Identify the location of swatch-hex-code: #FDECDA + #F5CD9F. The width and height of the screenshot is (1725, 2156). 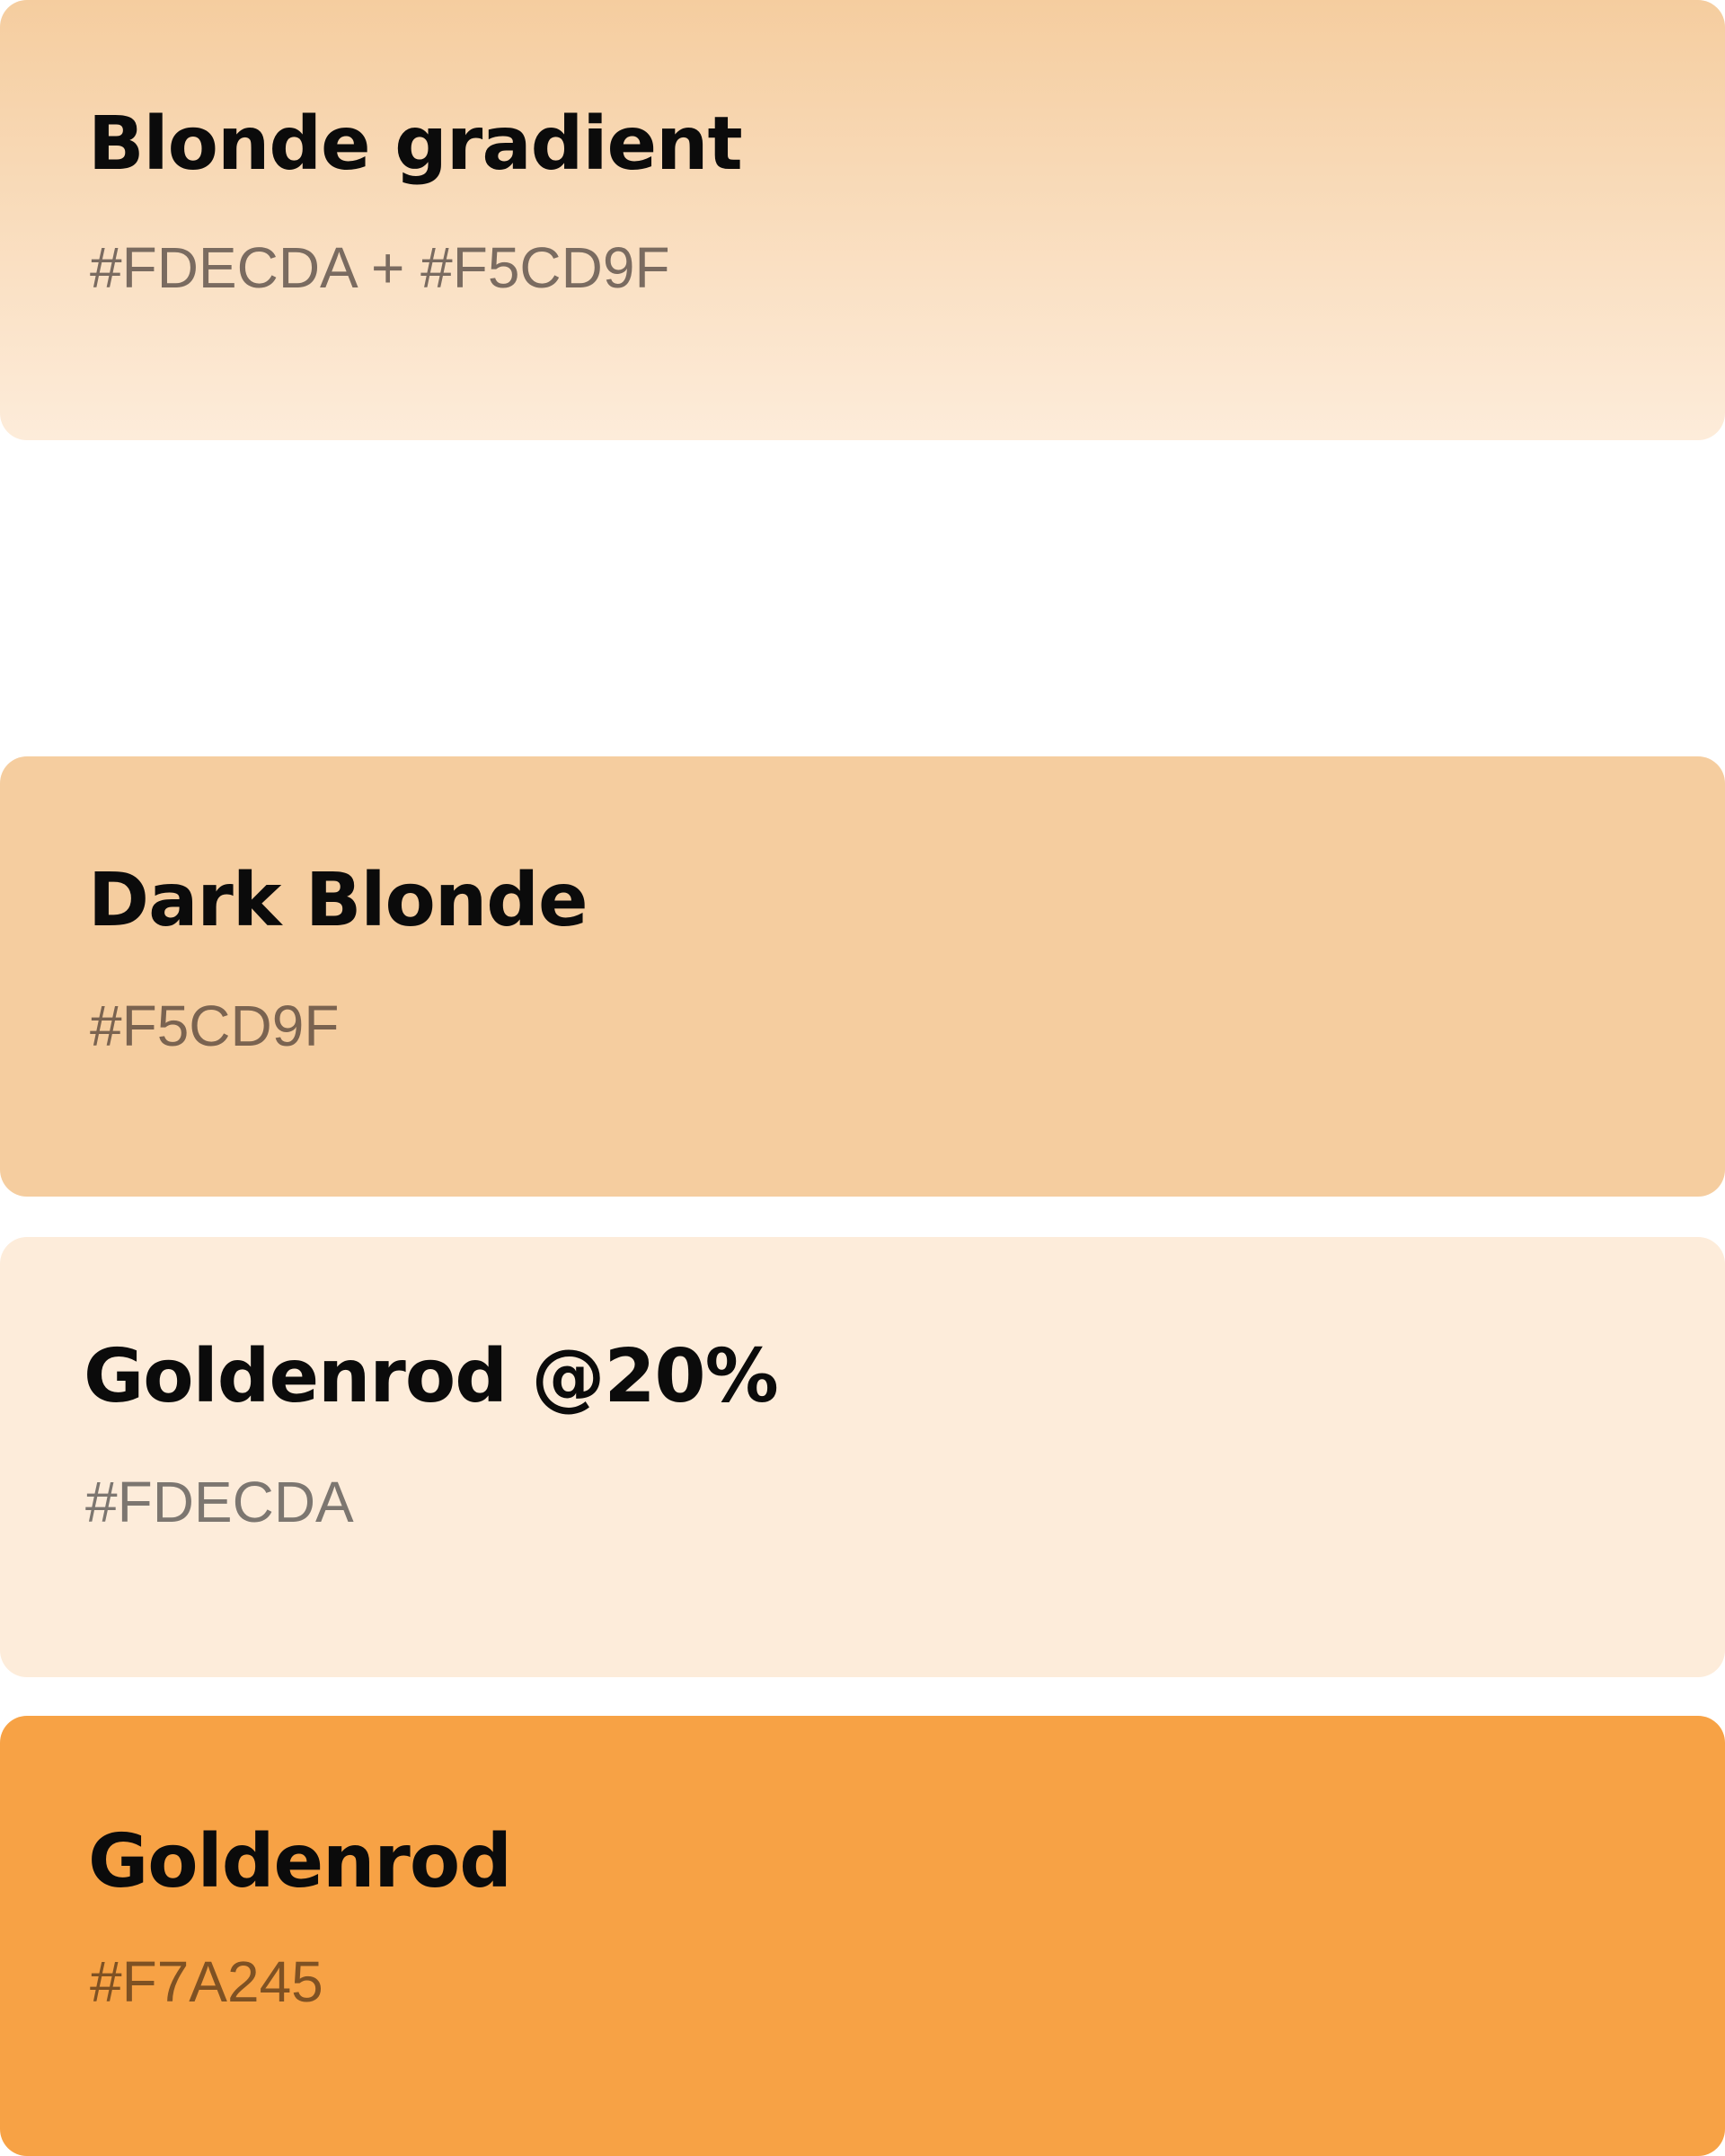
(380, 268).